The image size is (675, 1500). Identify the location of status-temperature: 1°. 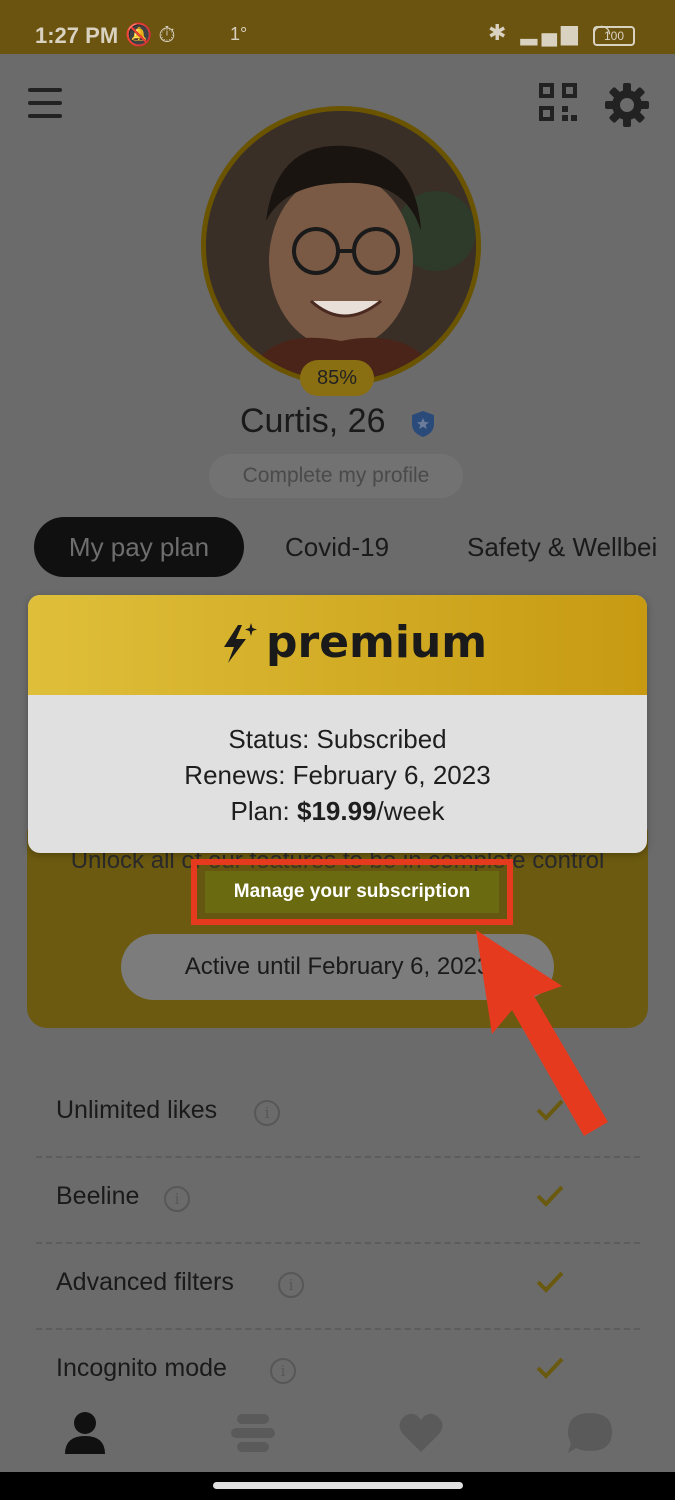
(239, 34).